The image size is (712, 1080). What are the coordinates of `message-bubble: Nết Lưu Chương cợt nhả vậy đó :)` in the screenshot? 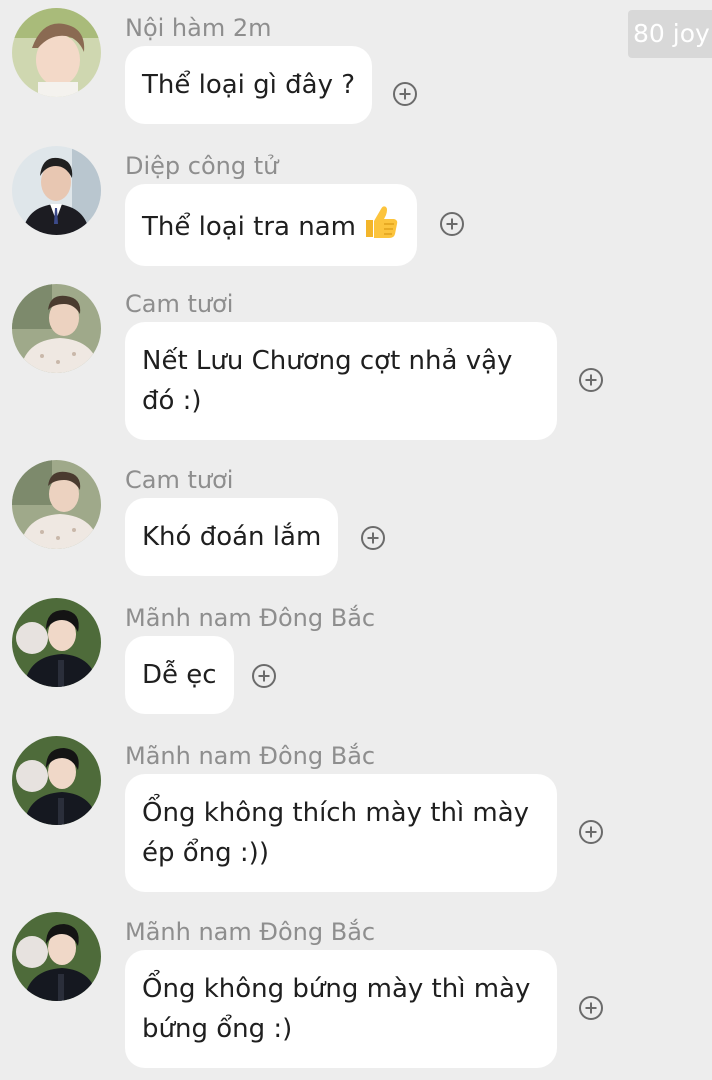 It's located at (341, 381).